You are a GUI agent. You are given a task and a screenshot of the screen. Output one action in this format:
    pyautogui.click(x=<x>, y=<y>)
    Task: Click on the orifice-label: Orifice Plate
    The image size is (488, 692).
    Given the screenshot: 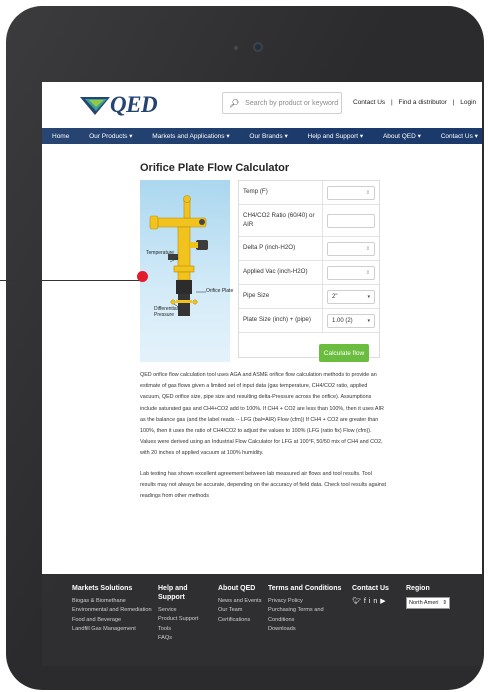 What is the action you would take?
    pyautogui.click(x=220, y=291)
    